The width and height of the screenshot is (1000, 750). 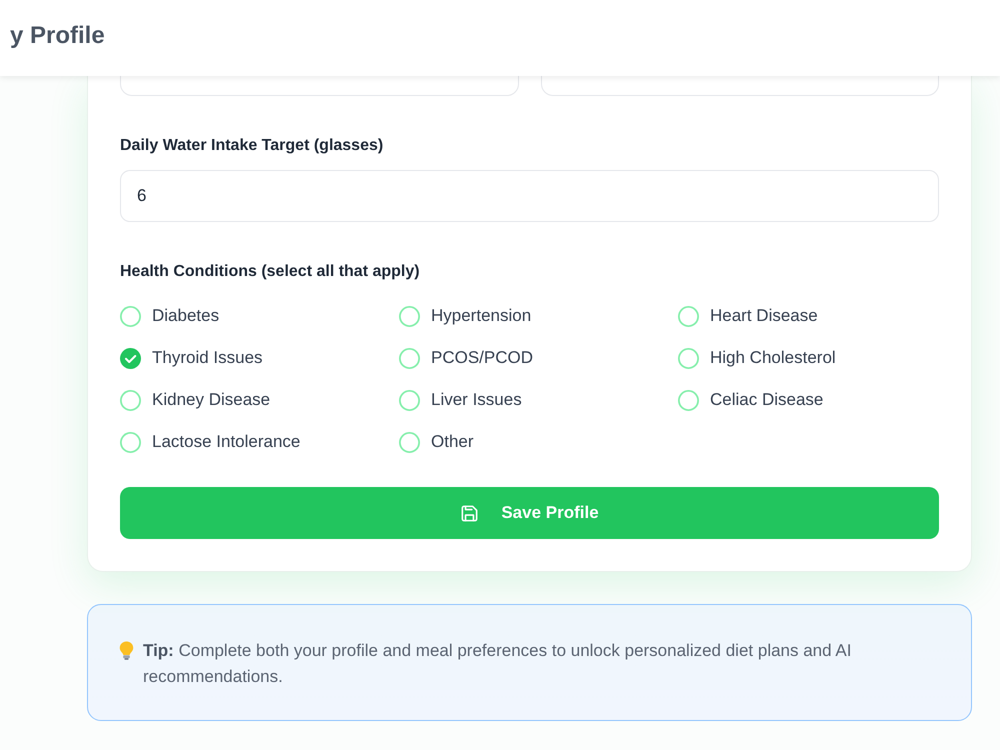 What do you see at coordinates (270, 272) in the screenshot?
I see `section-label: Health Conditions (select all that apply)` at bounding box center [270, 272].